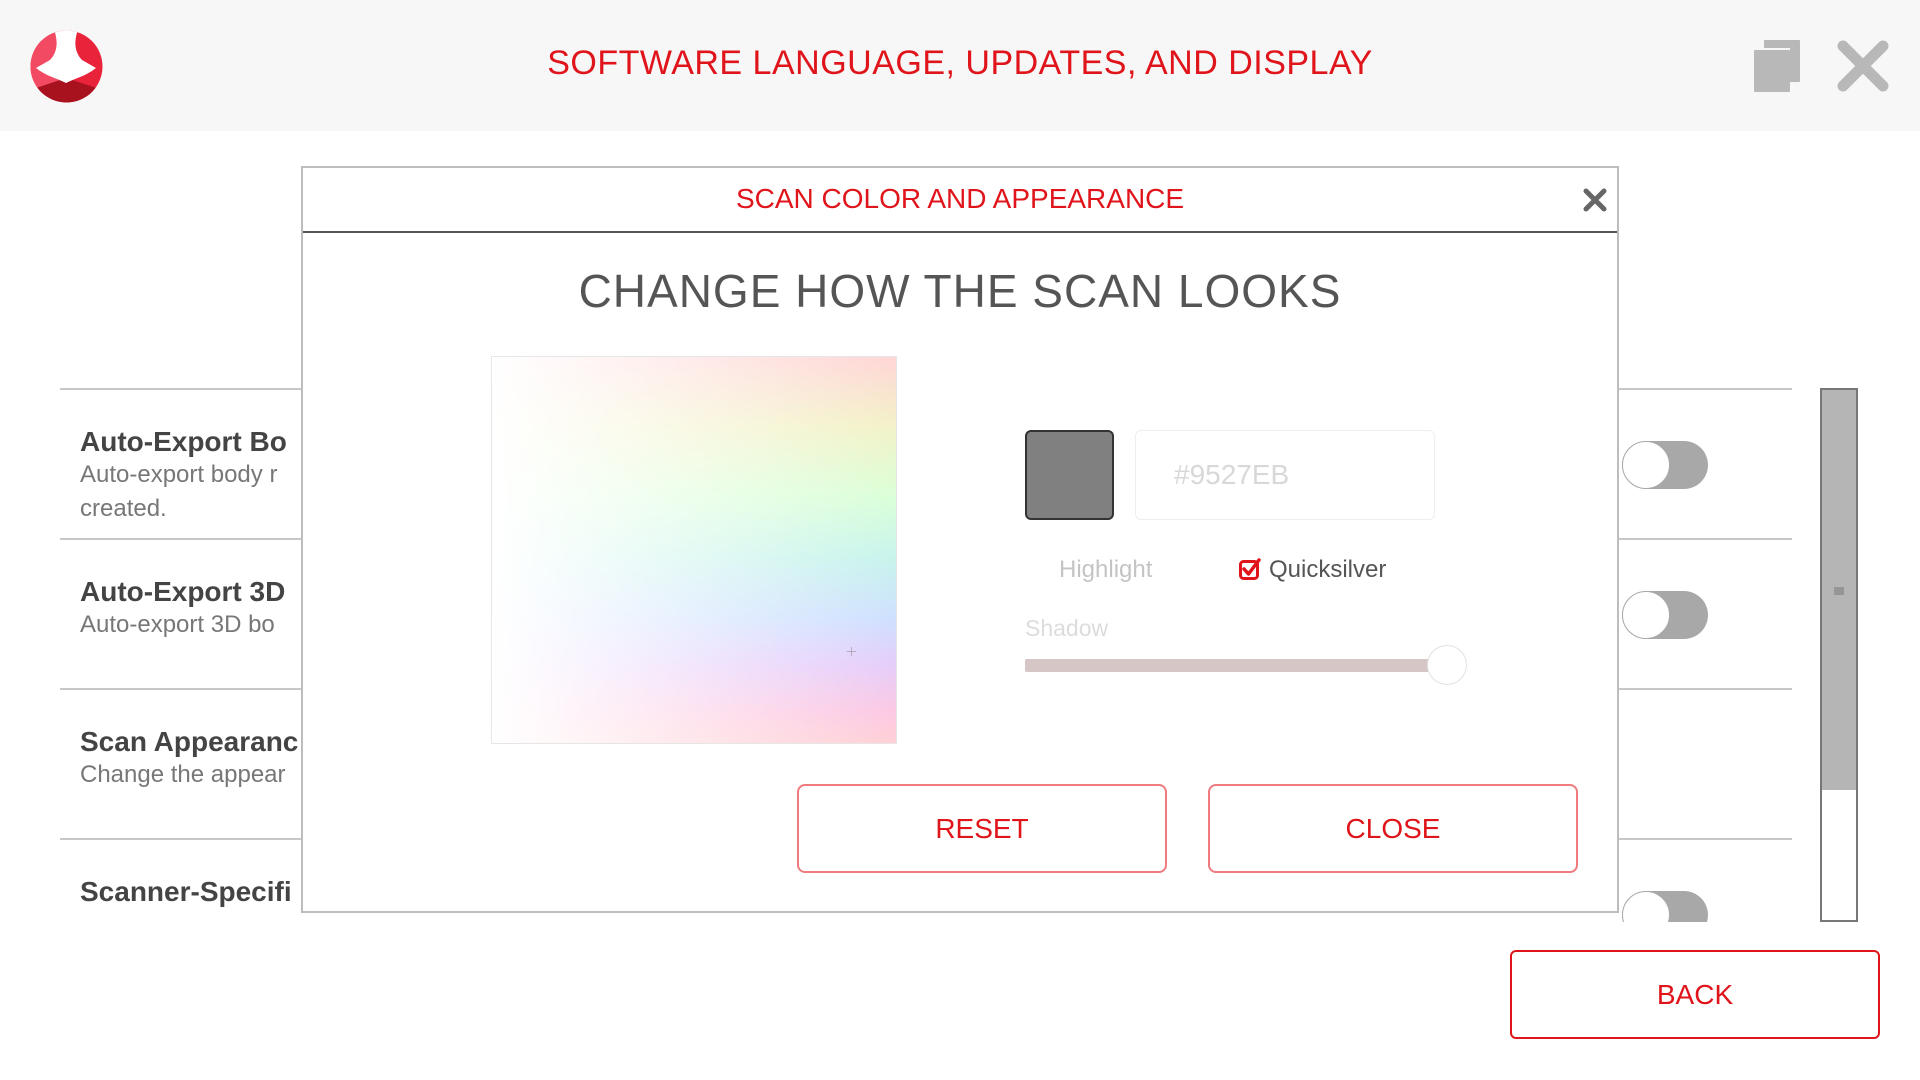 This screenshot has width=1920, height=1080. Describe the element at coordinates (1235, 665) in the screenshot. I see `slider-track` at that location.